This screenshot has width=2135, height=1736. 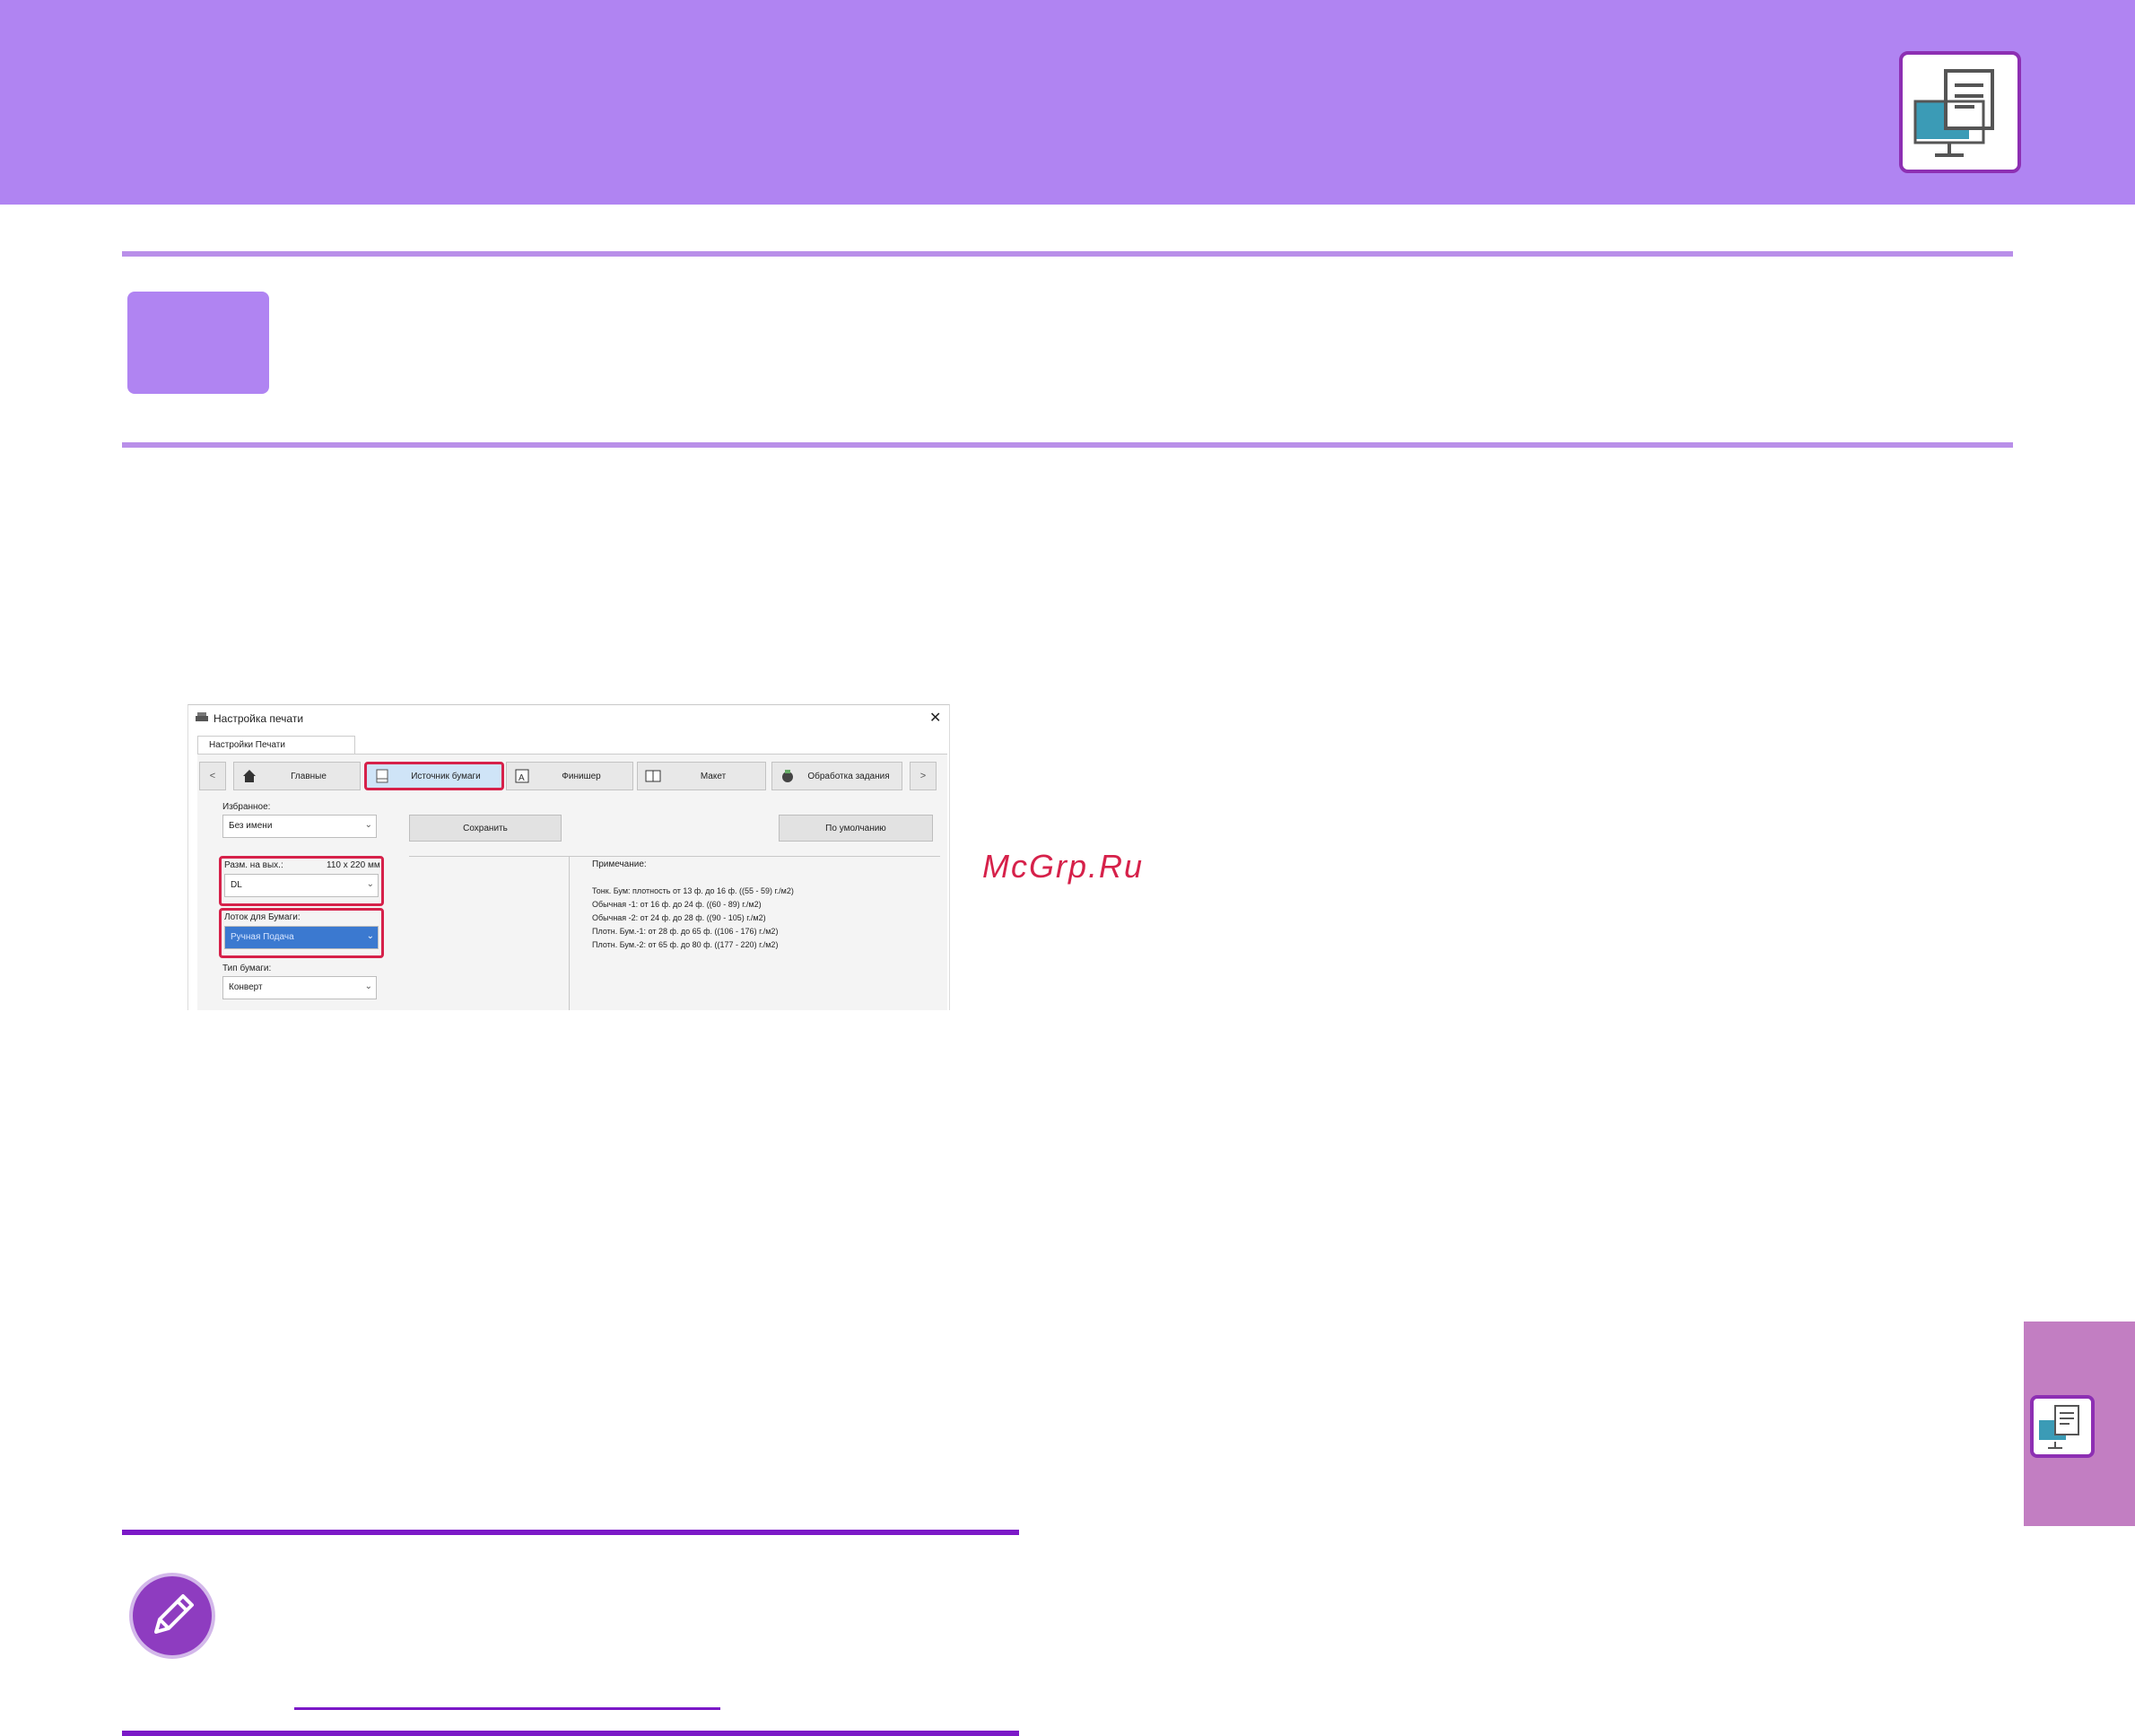 What do you see at coordinates (674, 856) in the screenshot?
I see `separator` at bounding box center [674, 856].